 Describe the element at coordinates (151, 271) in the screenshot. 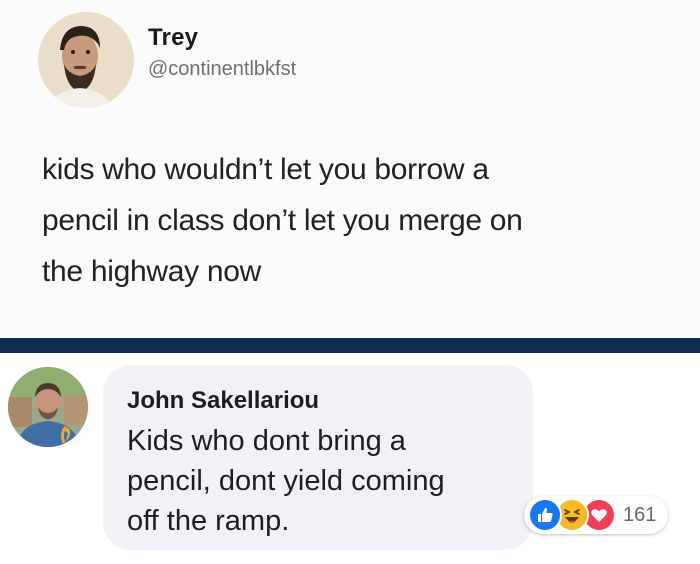

I see `tweet-text-line: the highway now` at that location.